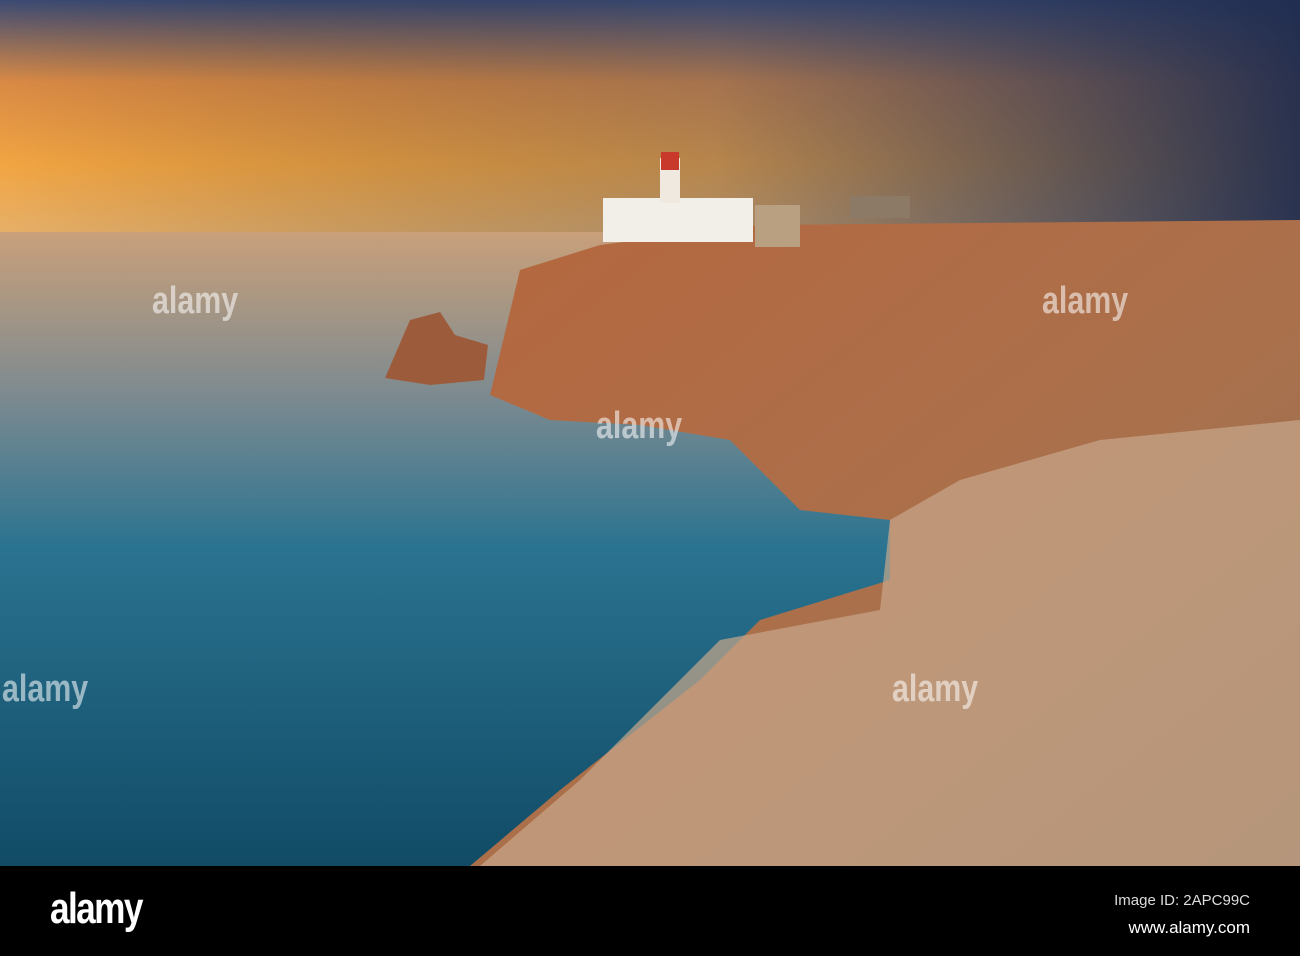 The width and height of the screenshot is (1300, 956). What do you see at coordinates (1189, 928) in the screenshot?
I see `website-link: www.alamy.com` at bounding box center [1189, 928].